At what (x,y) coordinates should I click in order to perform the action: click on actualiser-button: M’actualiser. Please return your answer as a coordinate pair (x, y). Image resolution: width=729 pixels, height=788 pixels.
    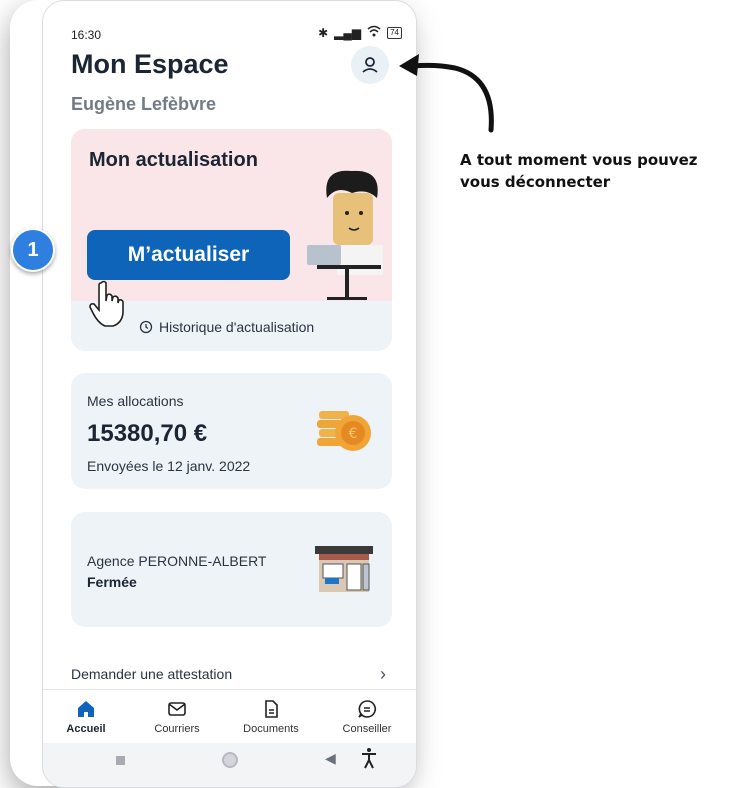
    Looking at the image, I should click on (188, 255).